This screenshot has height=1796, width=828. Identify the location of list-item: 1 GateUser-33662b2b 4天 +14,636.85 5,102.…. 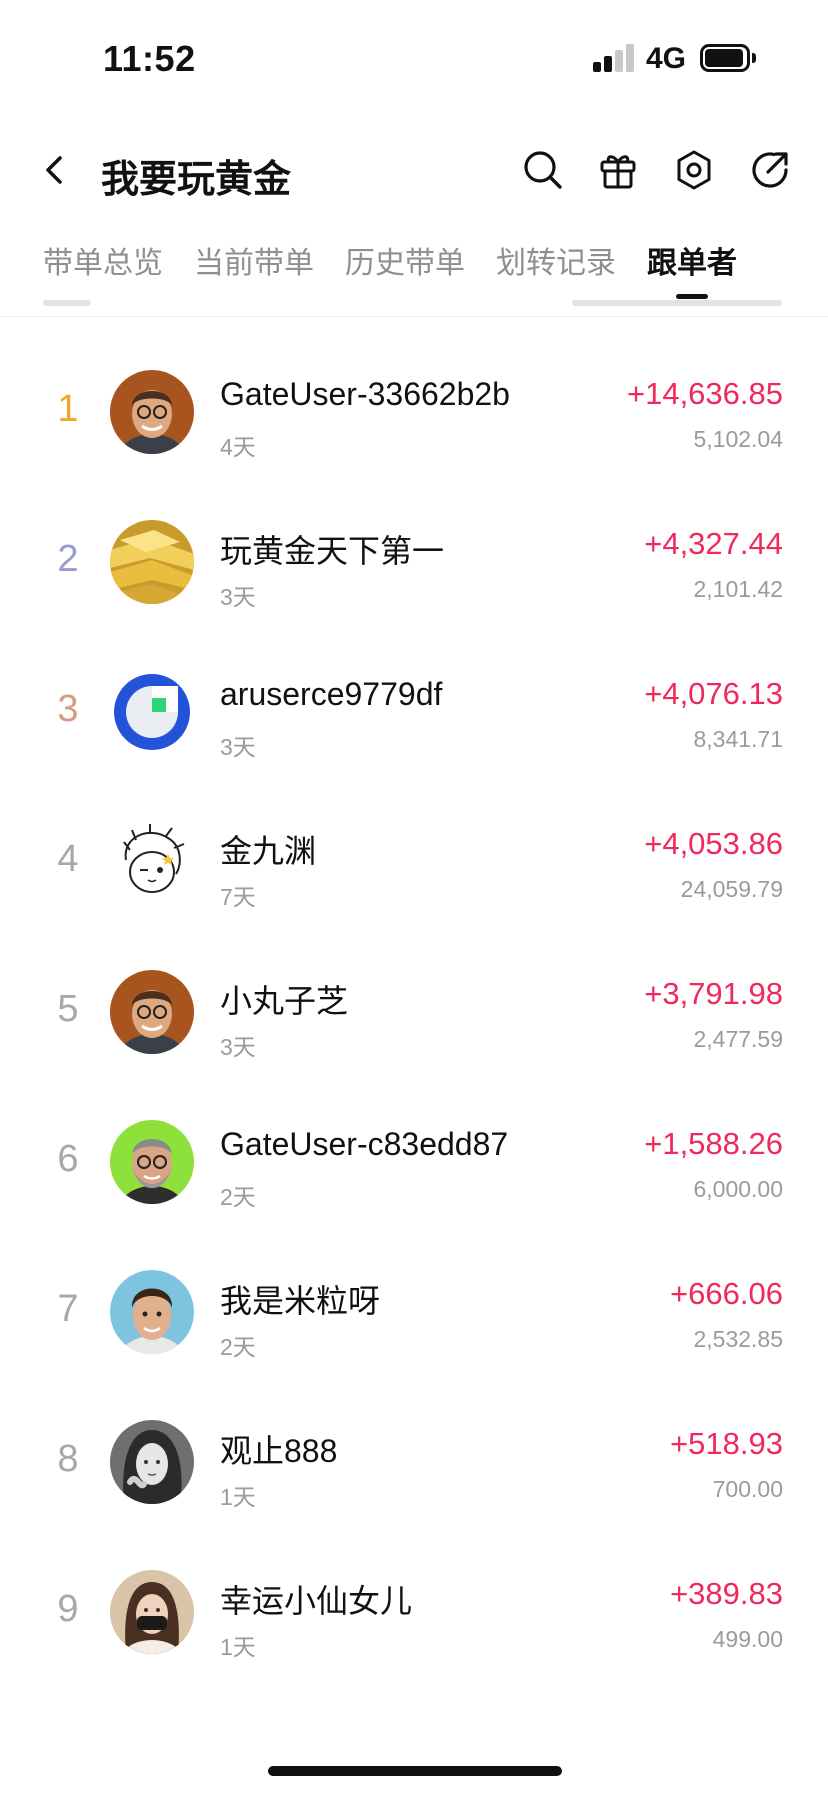
(414, 415).